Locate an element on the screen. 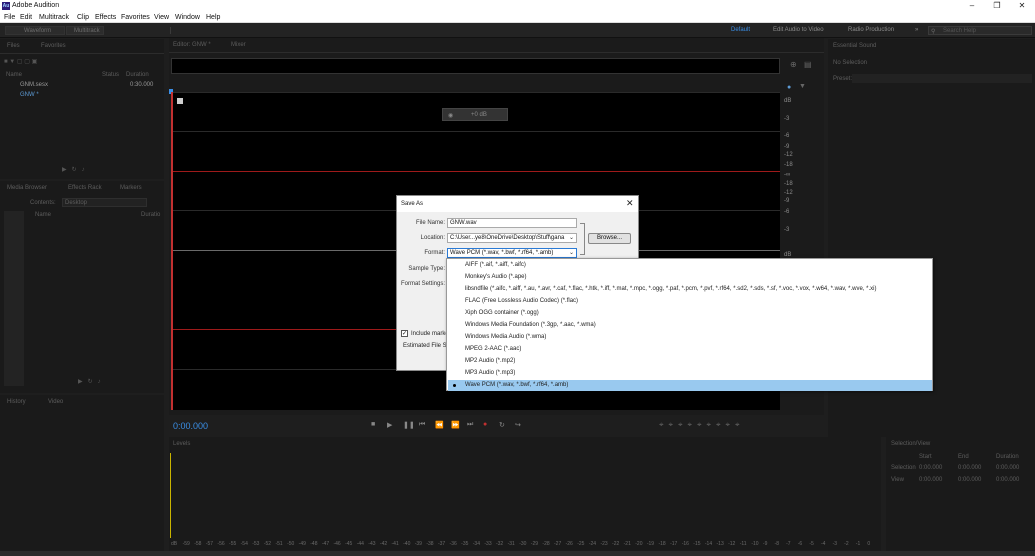  menu-file: File is located at coordinates (9, 17).